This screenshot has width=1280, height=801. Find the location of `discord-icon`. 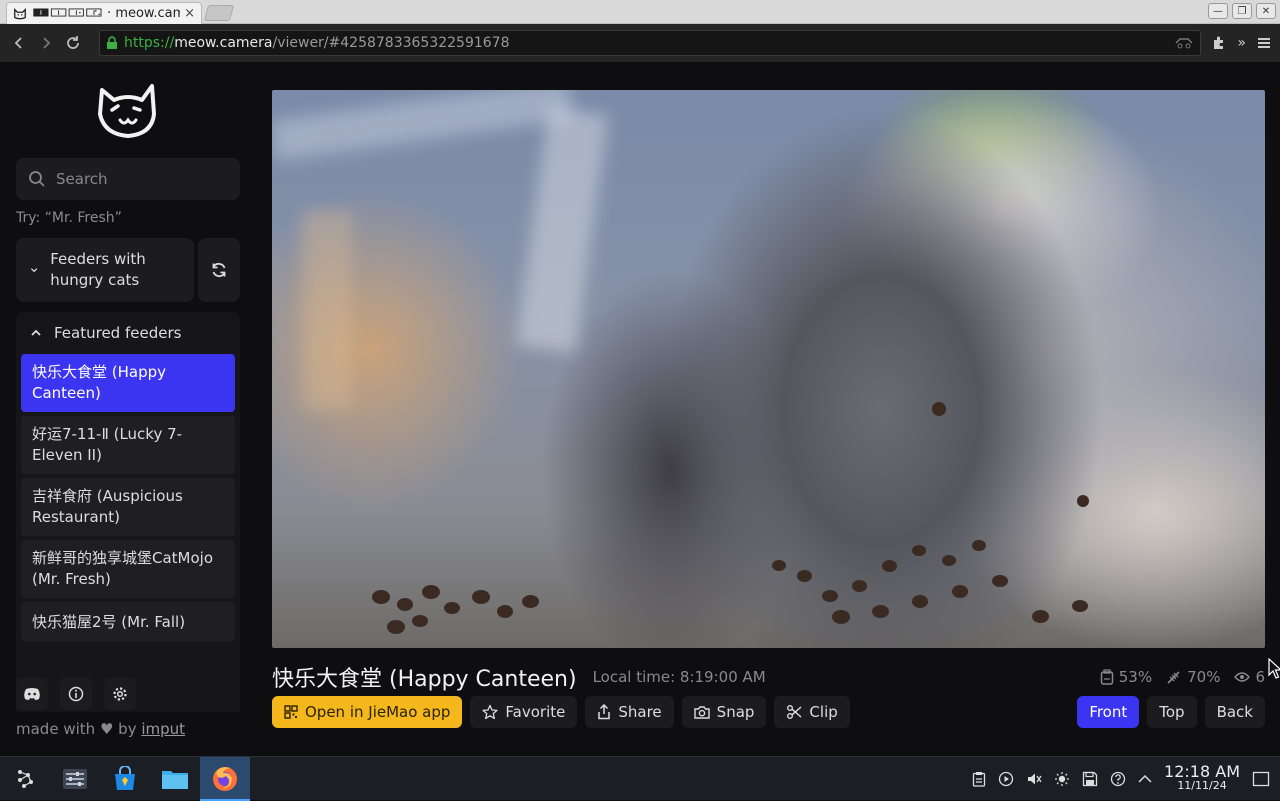

discord-icon is located at coordinates (32, 694).